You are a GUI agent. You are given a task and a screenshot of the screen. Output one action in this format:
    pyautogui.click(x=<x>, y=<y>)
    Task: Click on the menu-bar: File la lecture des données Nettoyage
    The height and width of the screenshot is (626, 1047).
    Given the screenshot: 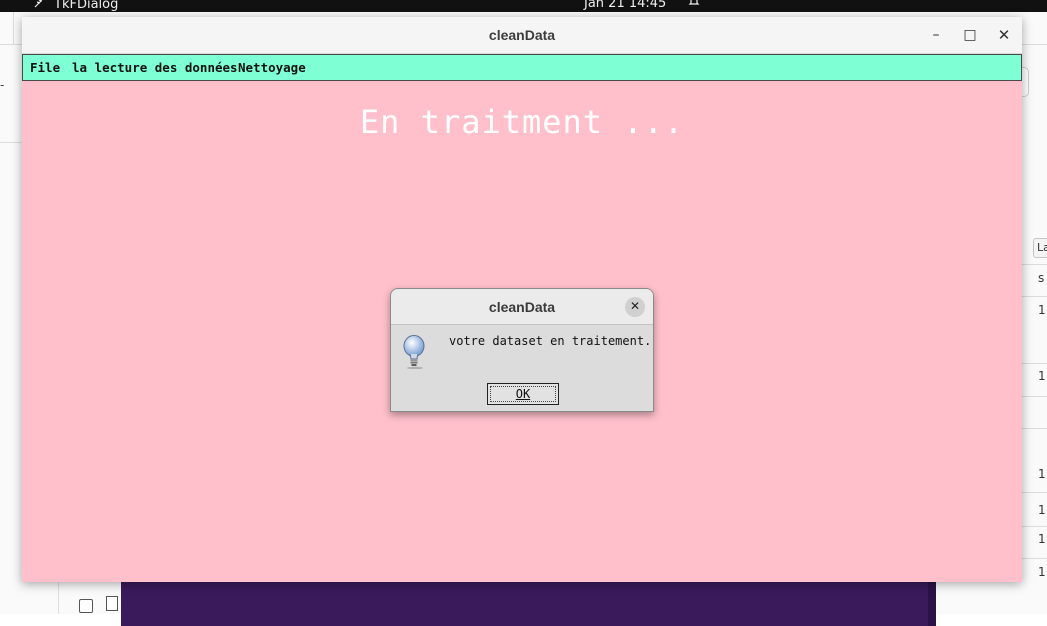 What is the action you would take?
    pyautogui.click(x=522, y=67)
    